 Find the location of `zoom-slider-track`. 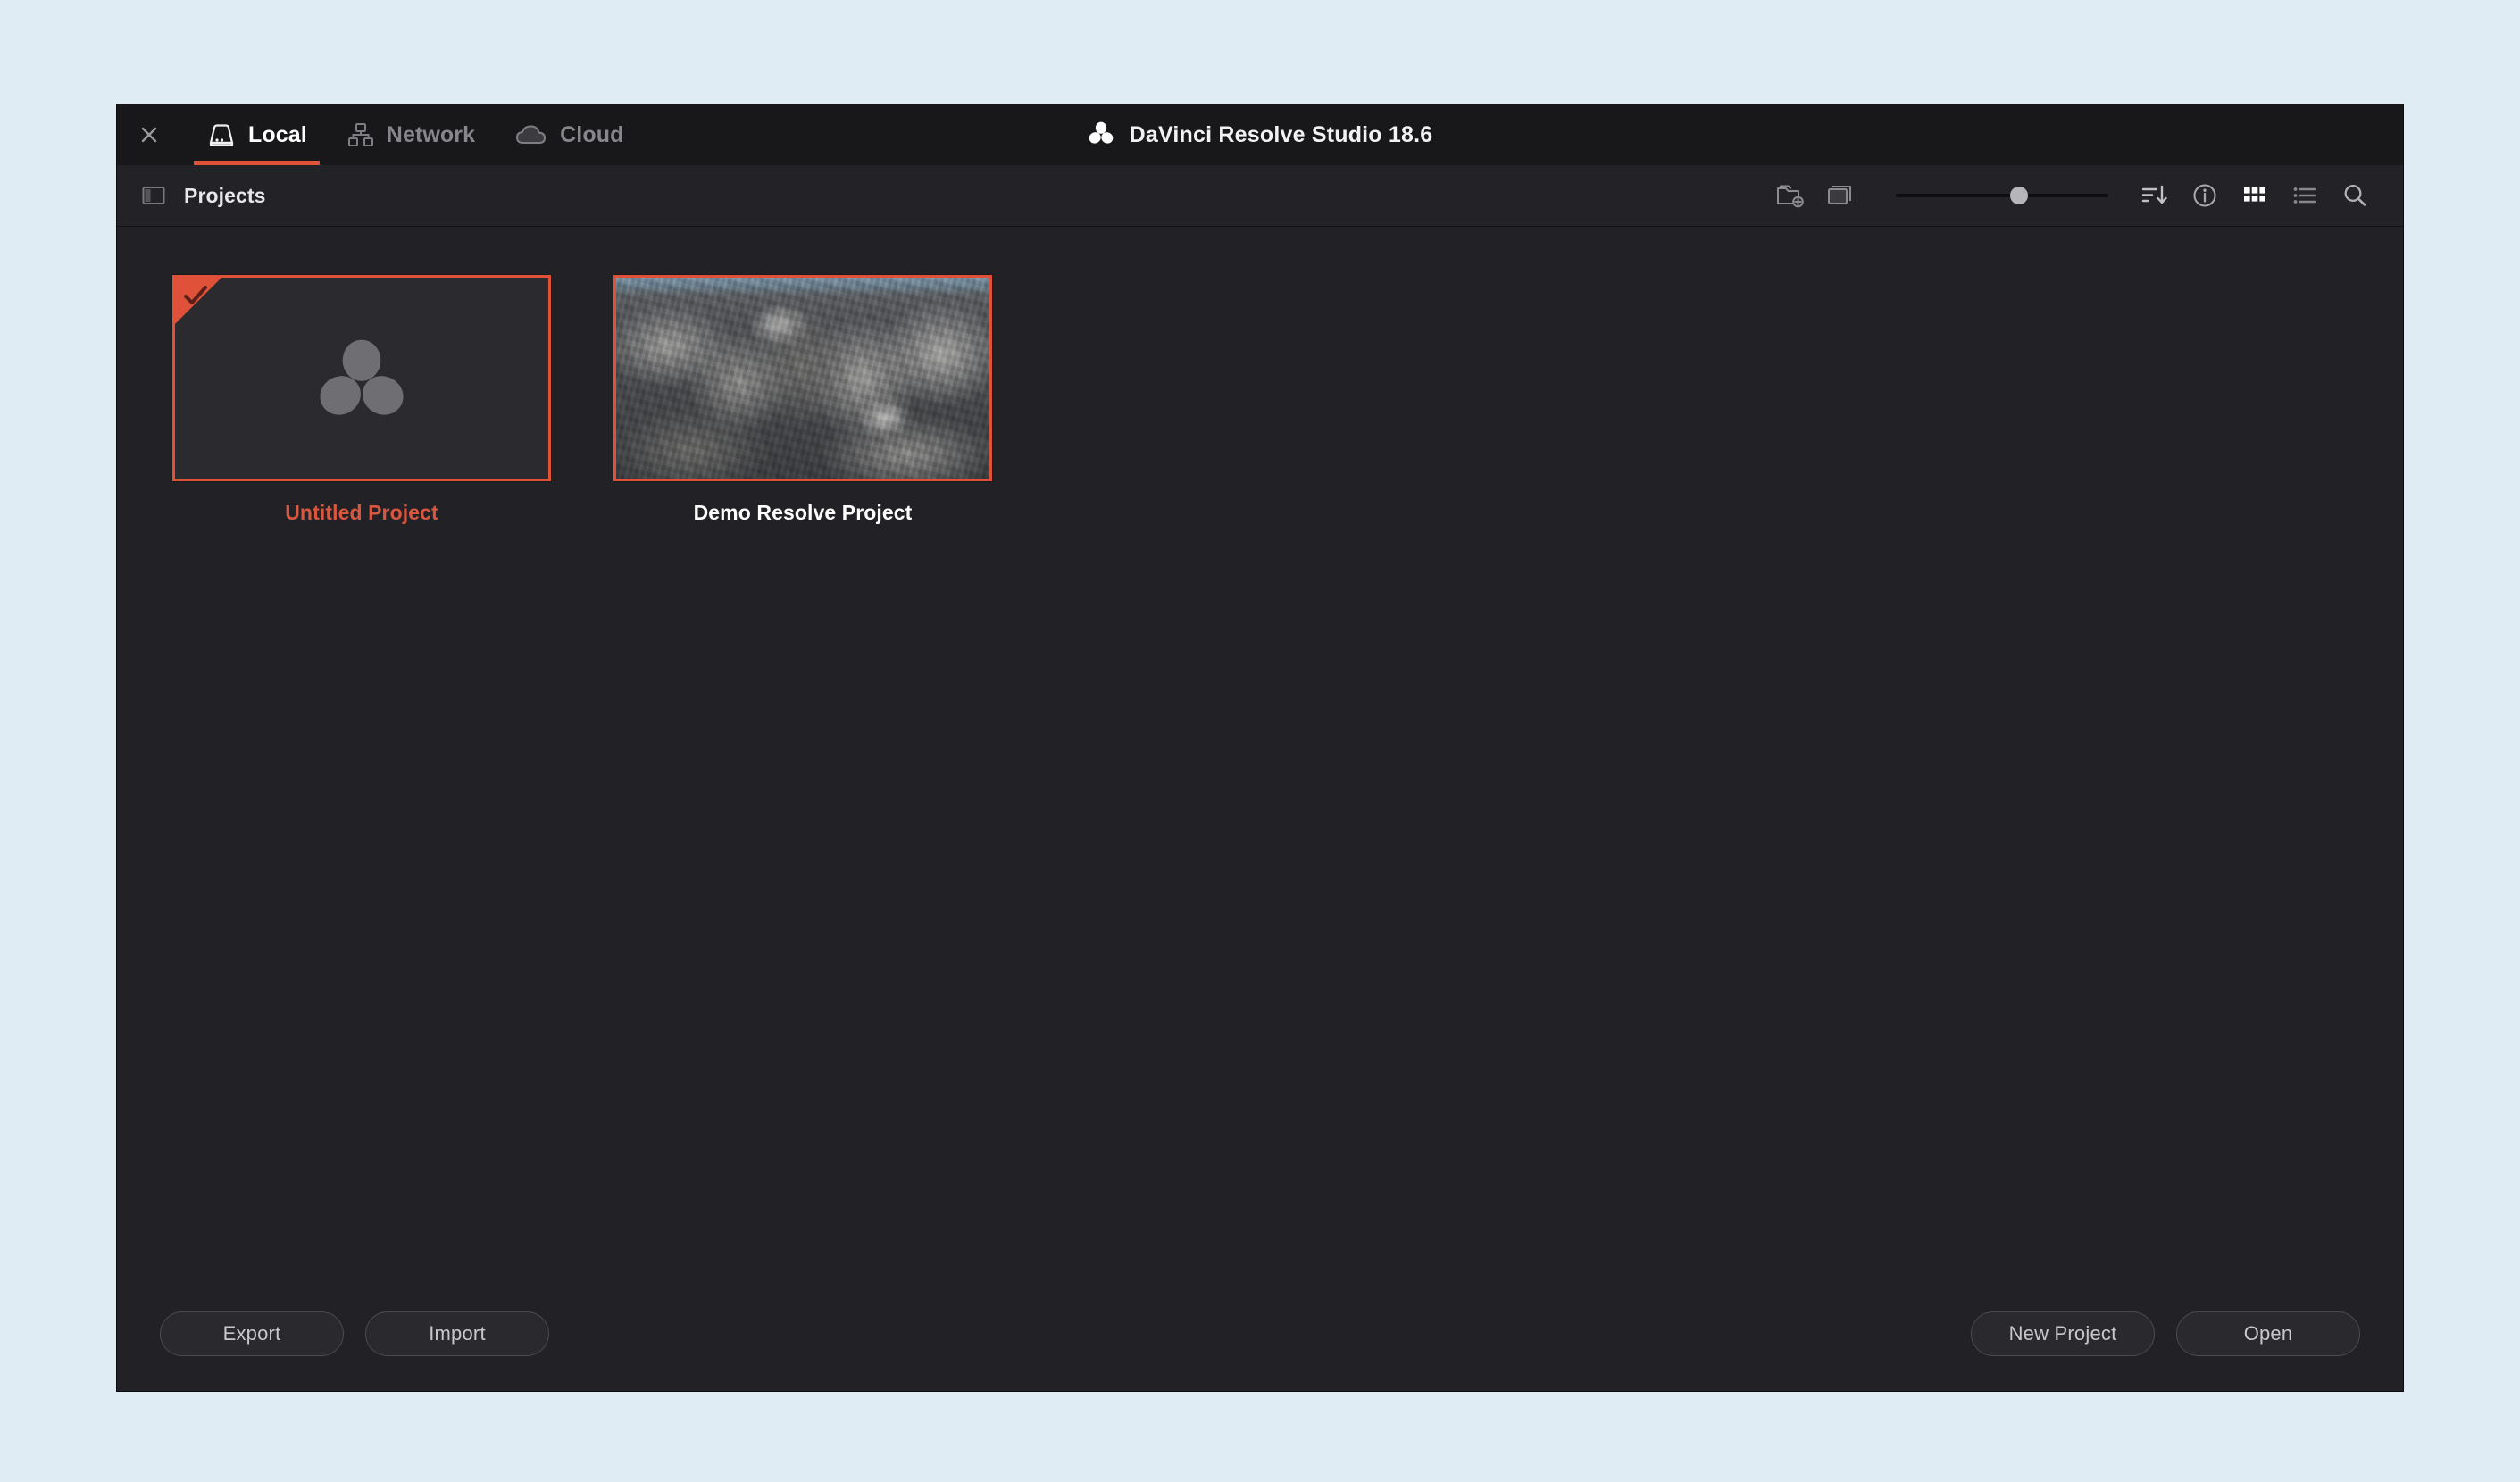

zoom-slider-track is located at coordinates (2002, 195).